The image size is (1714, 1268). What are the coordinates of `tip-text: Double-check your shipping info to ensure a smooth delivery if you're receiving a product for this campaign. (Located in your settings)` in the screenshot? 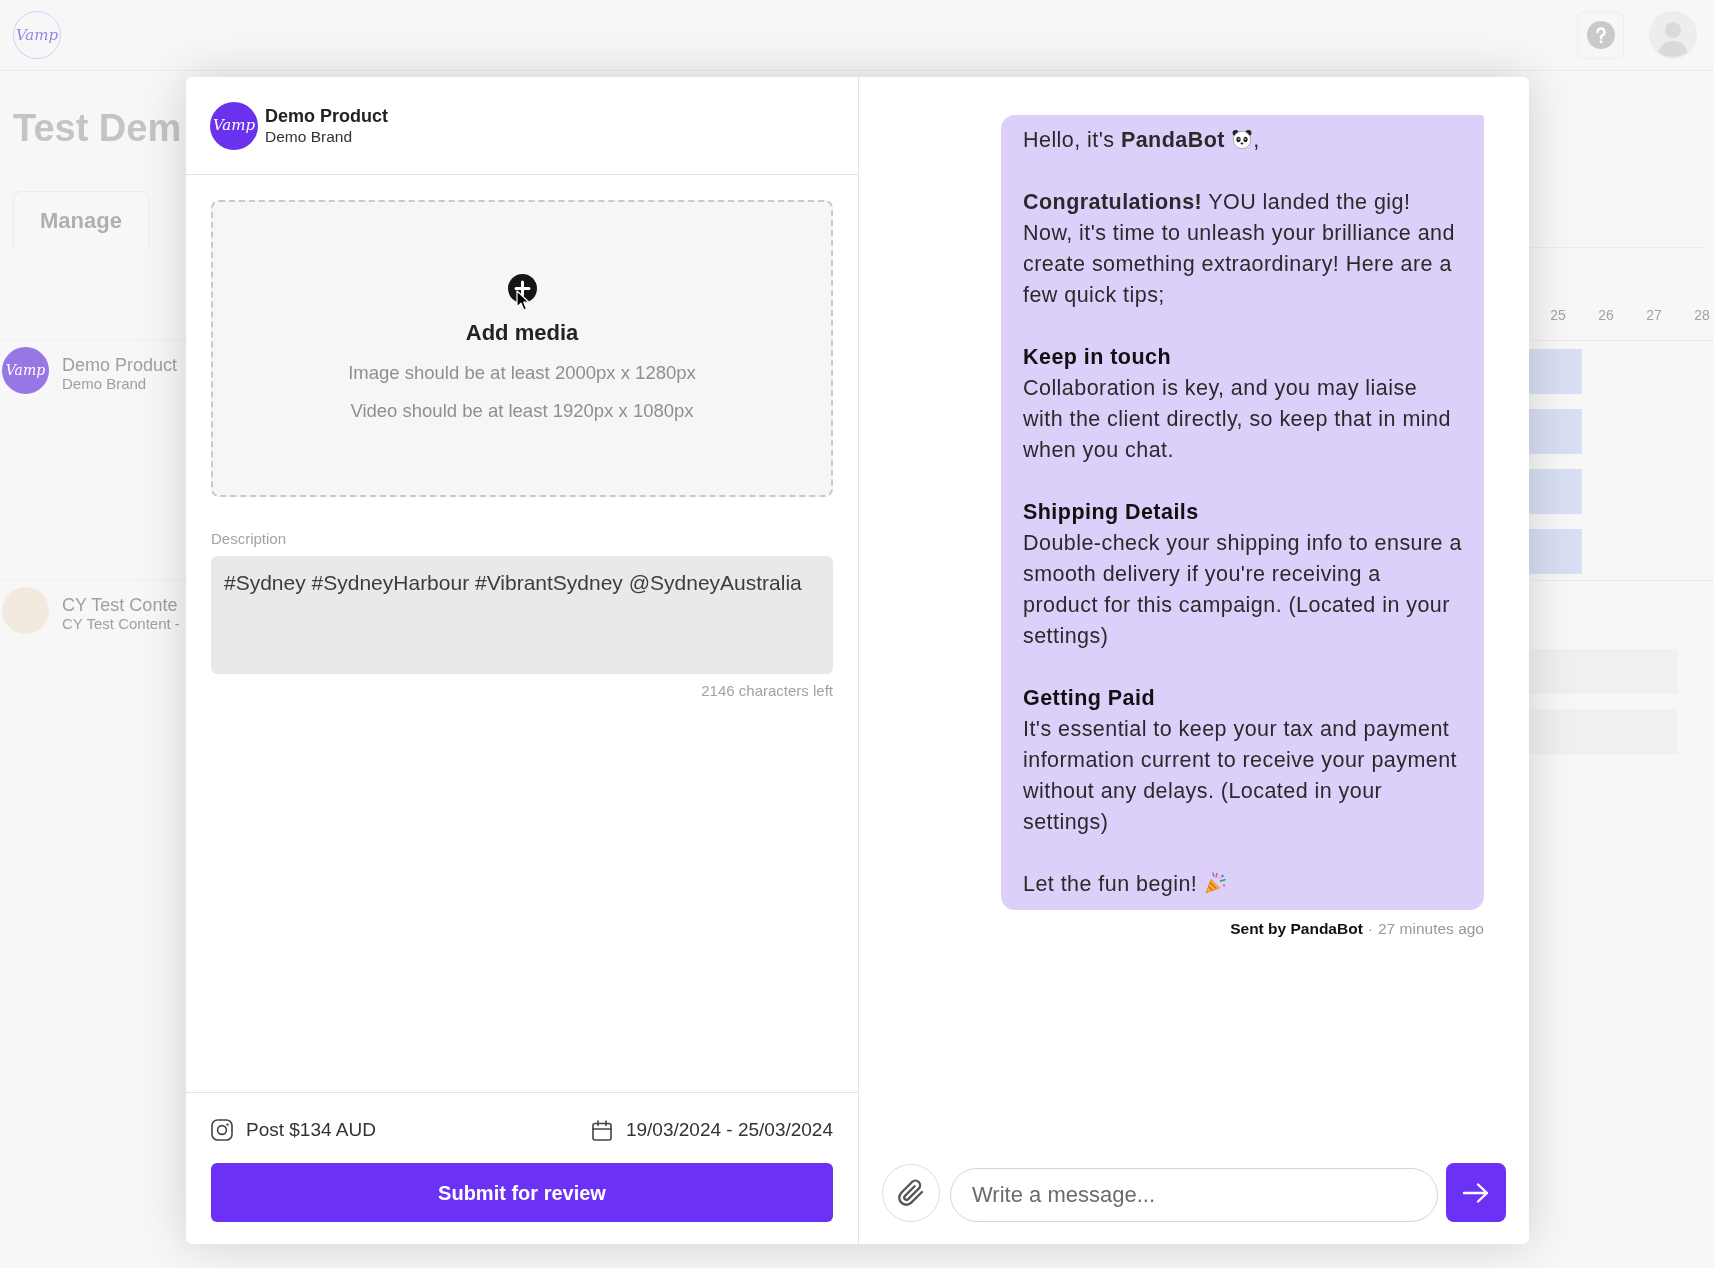 It's located at (1242, 590).